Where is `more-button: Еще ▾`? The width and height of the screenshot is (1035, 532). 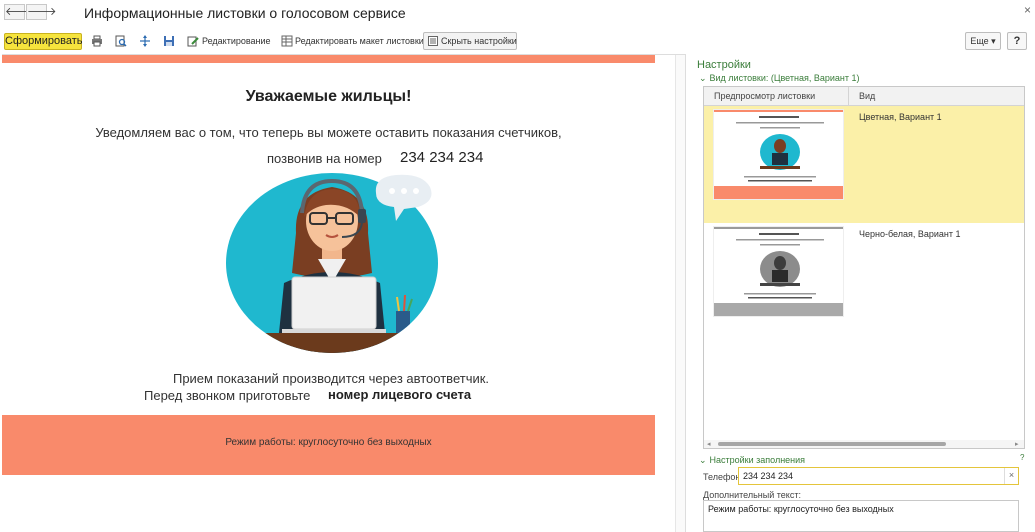 more-button: Еще ▾ is located at coordinates (983, 41).